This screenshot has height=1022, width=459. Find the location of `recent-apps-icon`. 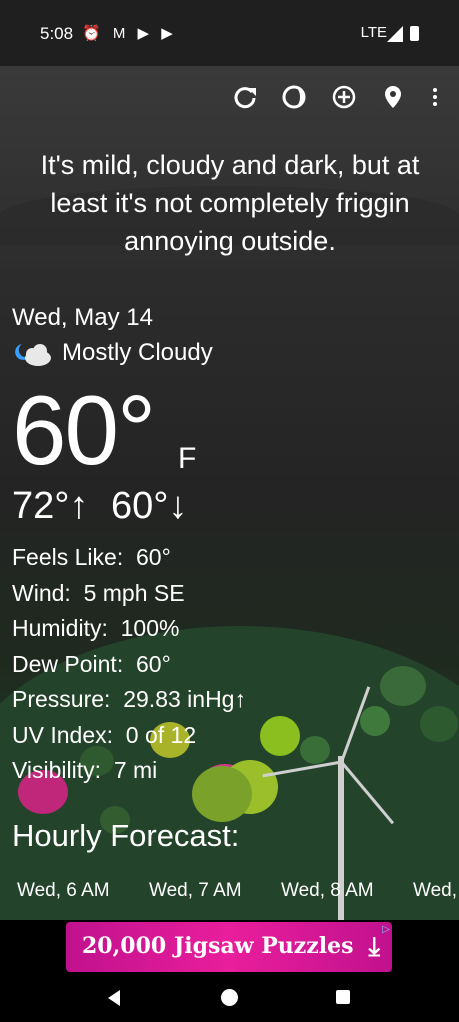

recent-apps-icon is located at coordinates (343, 997).